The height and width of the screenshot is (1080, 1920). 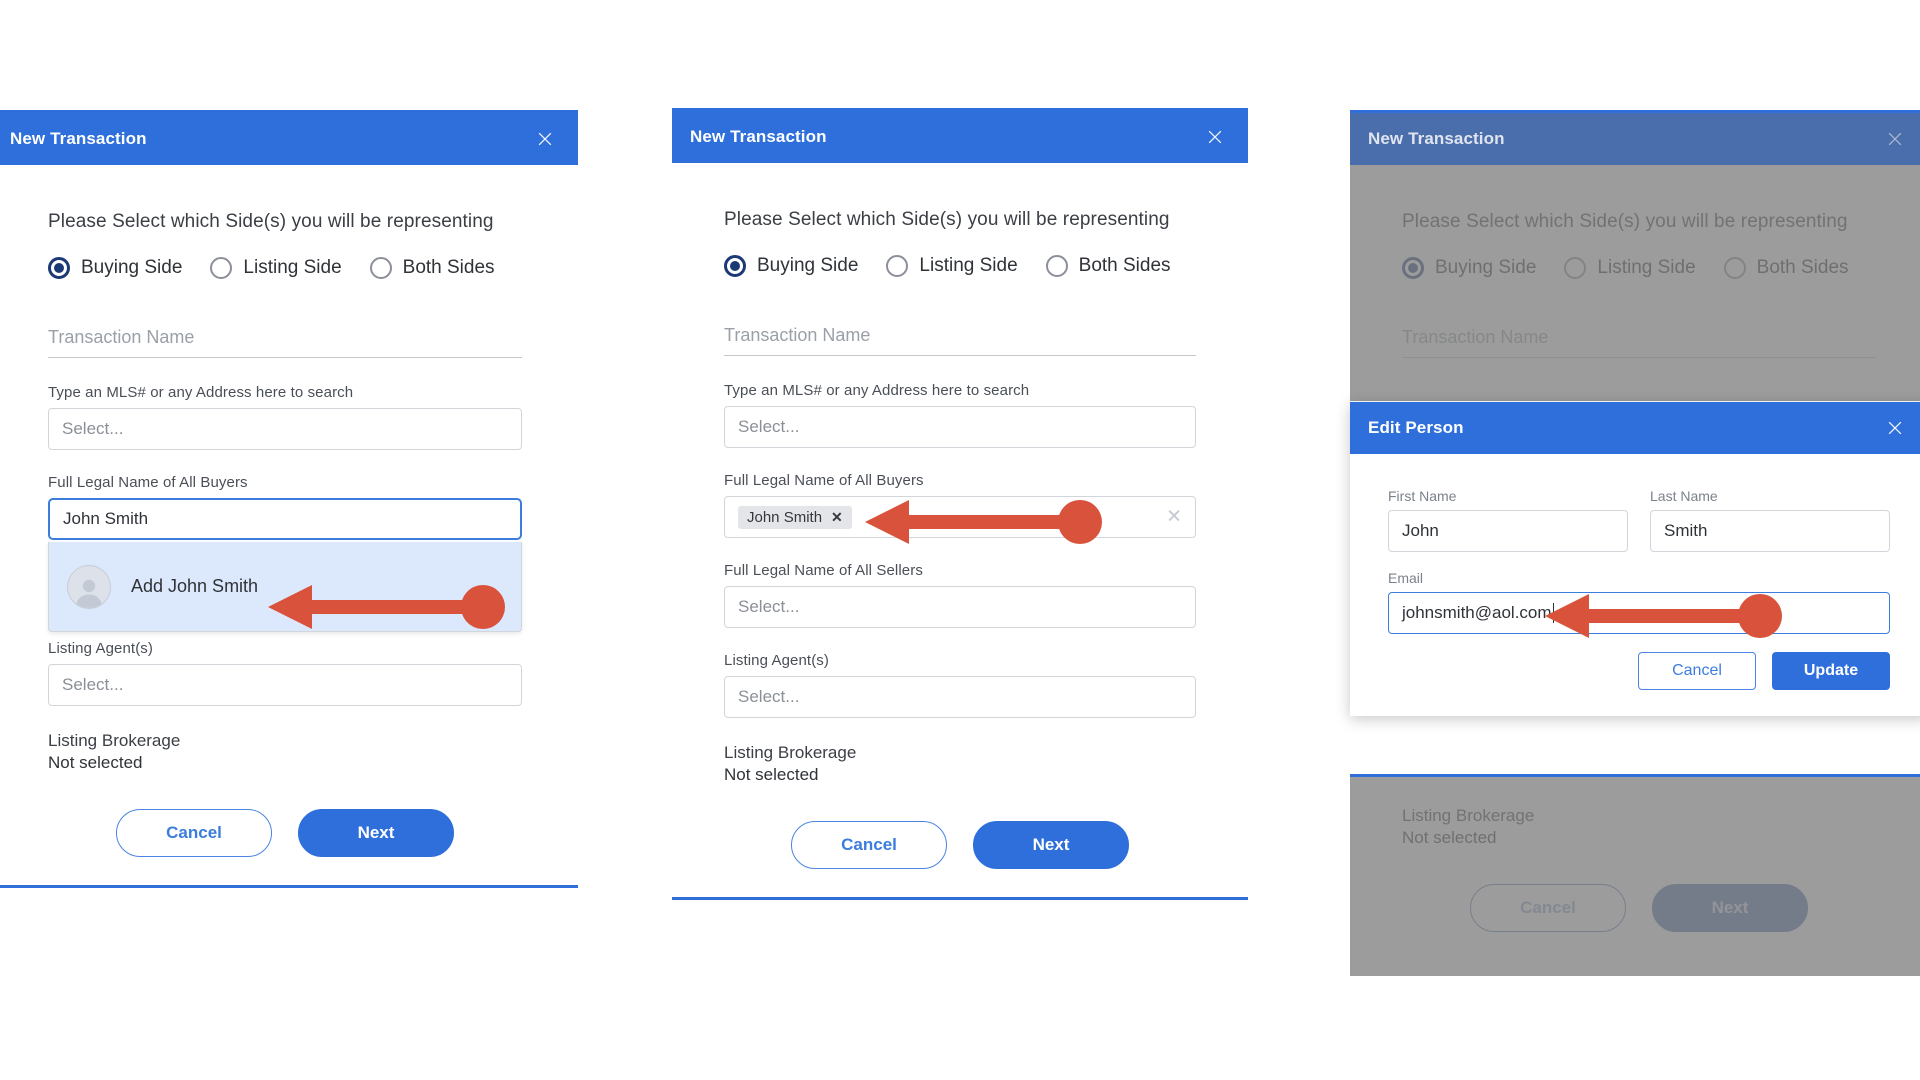 I want to click on email-field: johnsmith@aol.com, so click(x=1639, y=613).